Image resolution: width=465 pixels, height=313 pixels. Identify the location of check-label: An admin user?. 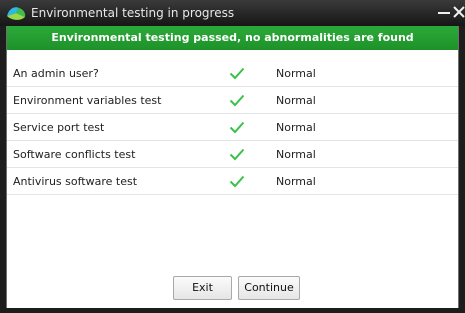
(56, 73).